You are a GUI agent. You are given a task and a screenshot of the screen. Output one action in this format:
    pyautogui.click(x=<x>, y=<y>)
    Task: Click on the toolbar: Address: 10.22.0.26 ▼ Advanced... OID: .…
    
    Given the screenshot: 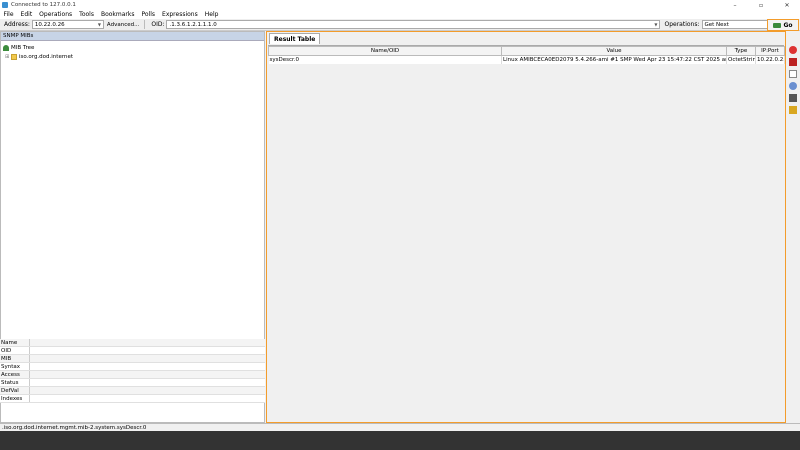 What is the action you would take?
    pyautogui.click(x=400, y=25)
    